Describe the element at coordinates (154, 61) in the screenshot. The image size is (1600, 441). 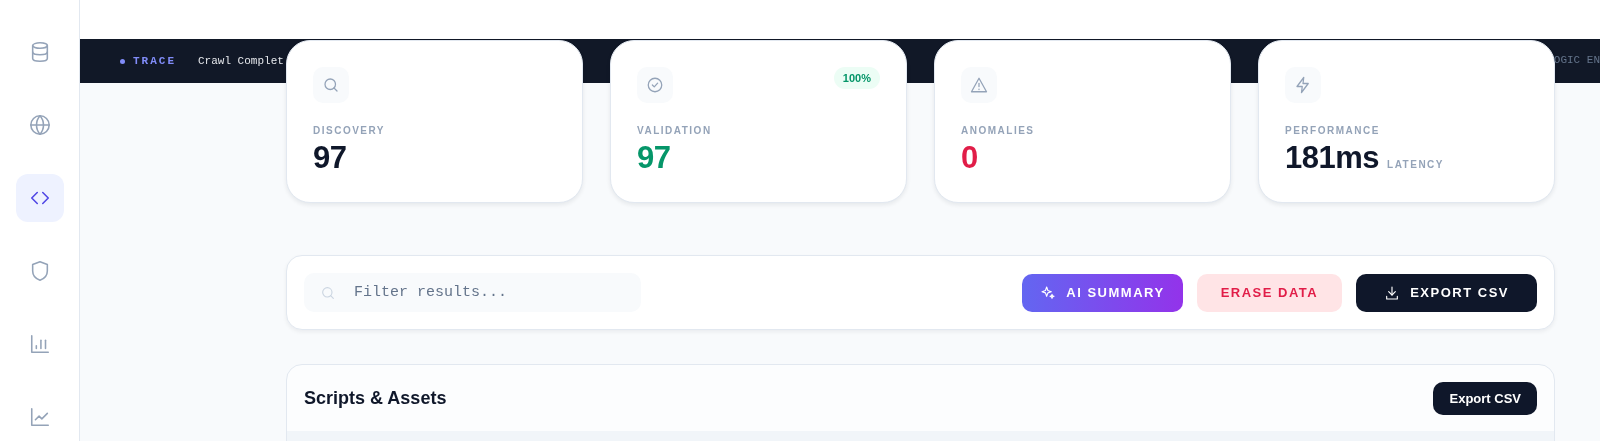
I see `ticker-tag: TRACE` at that location.